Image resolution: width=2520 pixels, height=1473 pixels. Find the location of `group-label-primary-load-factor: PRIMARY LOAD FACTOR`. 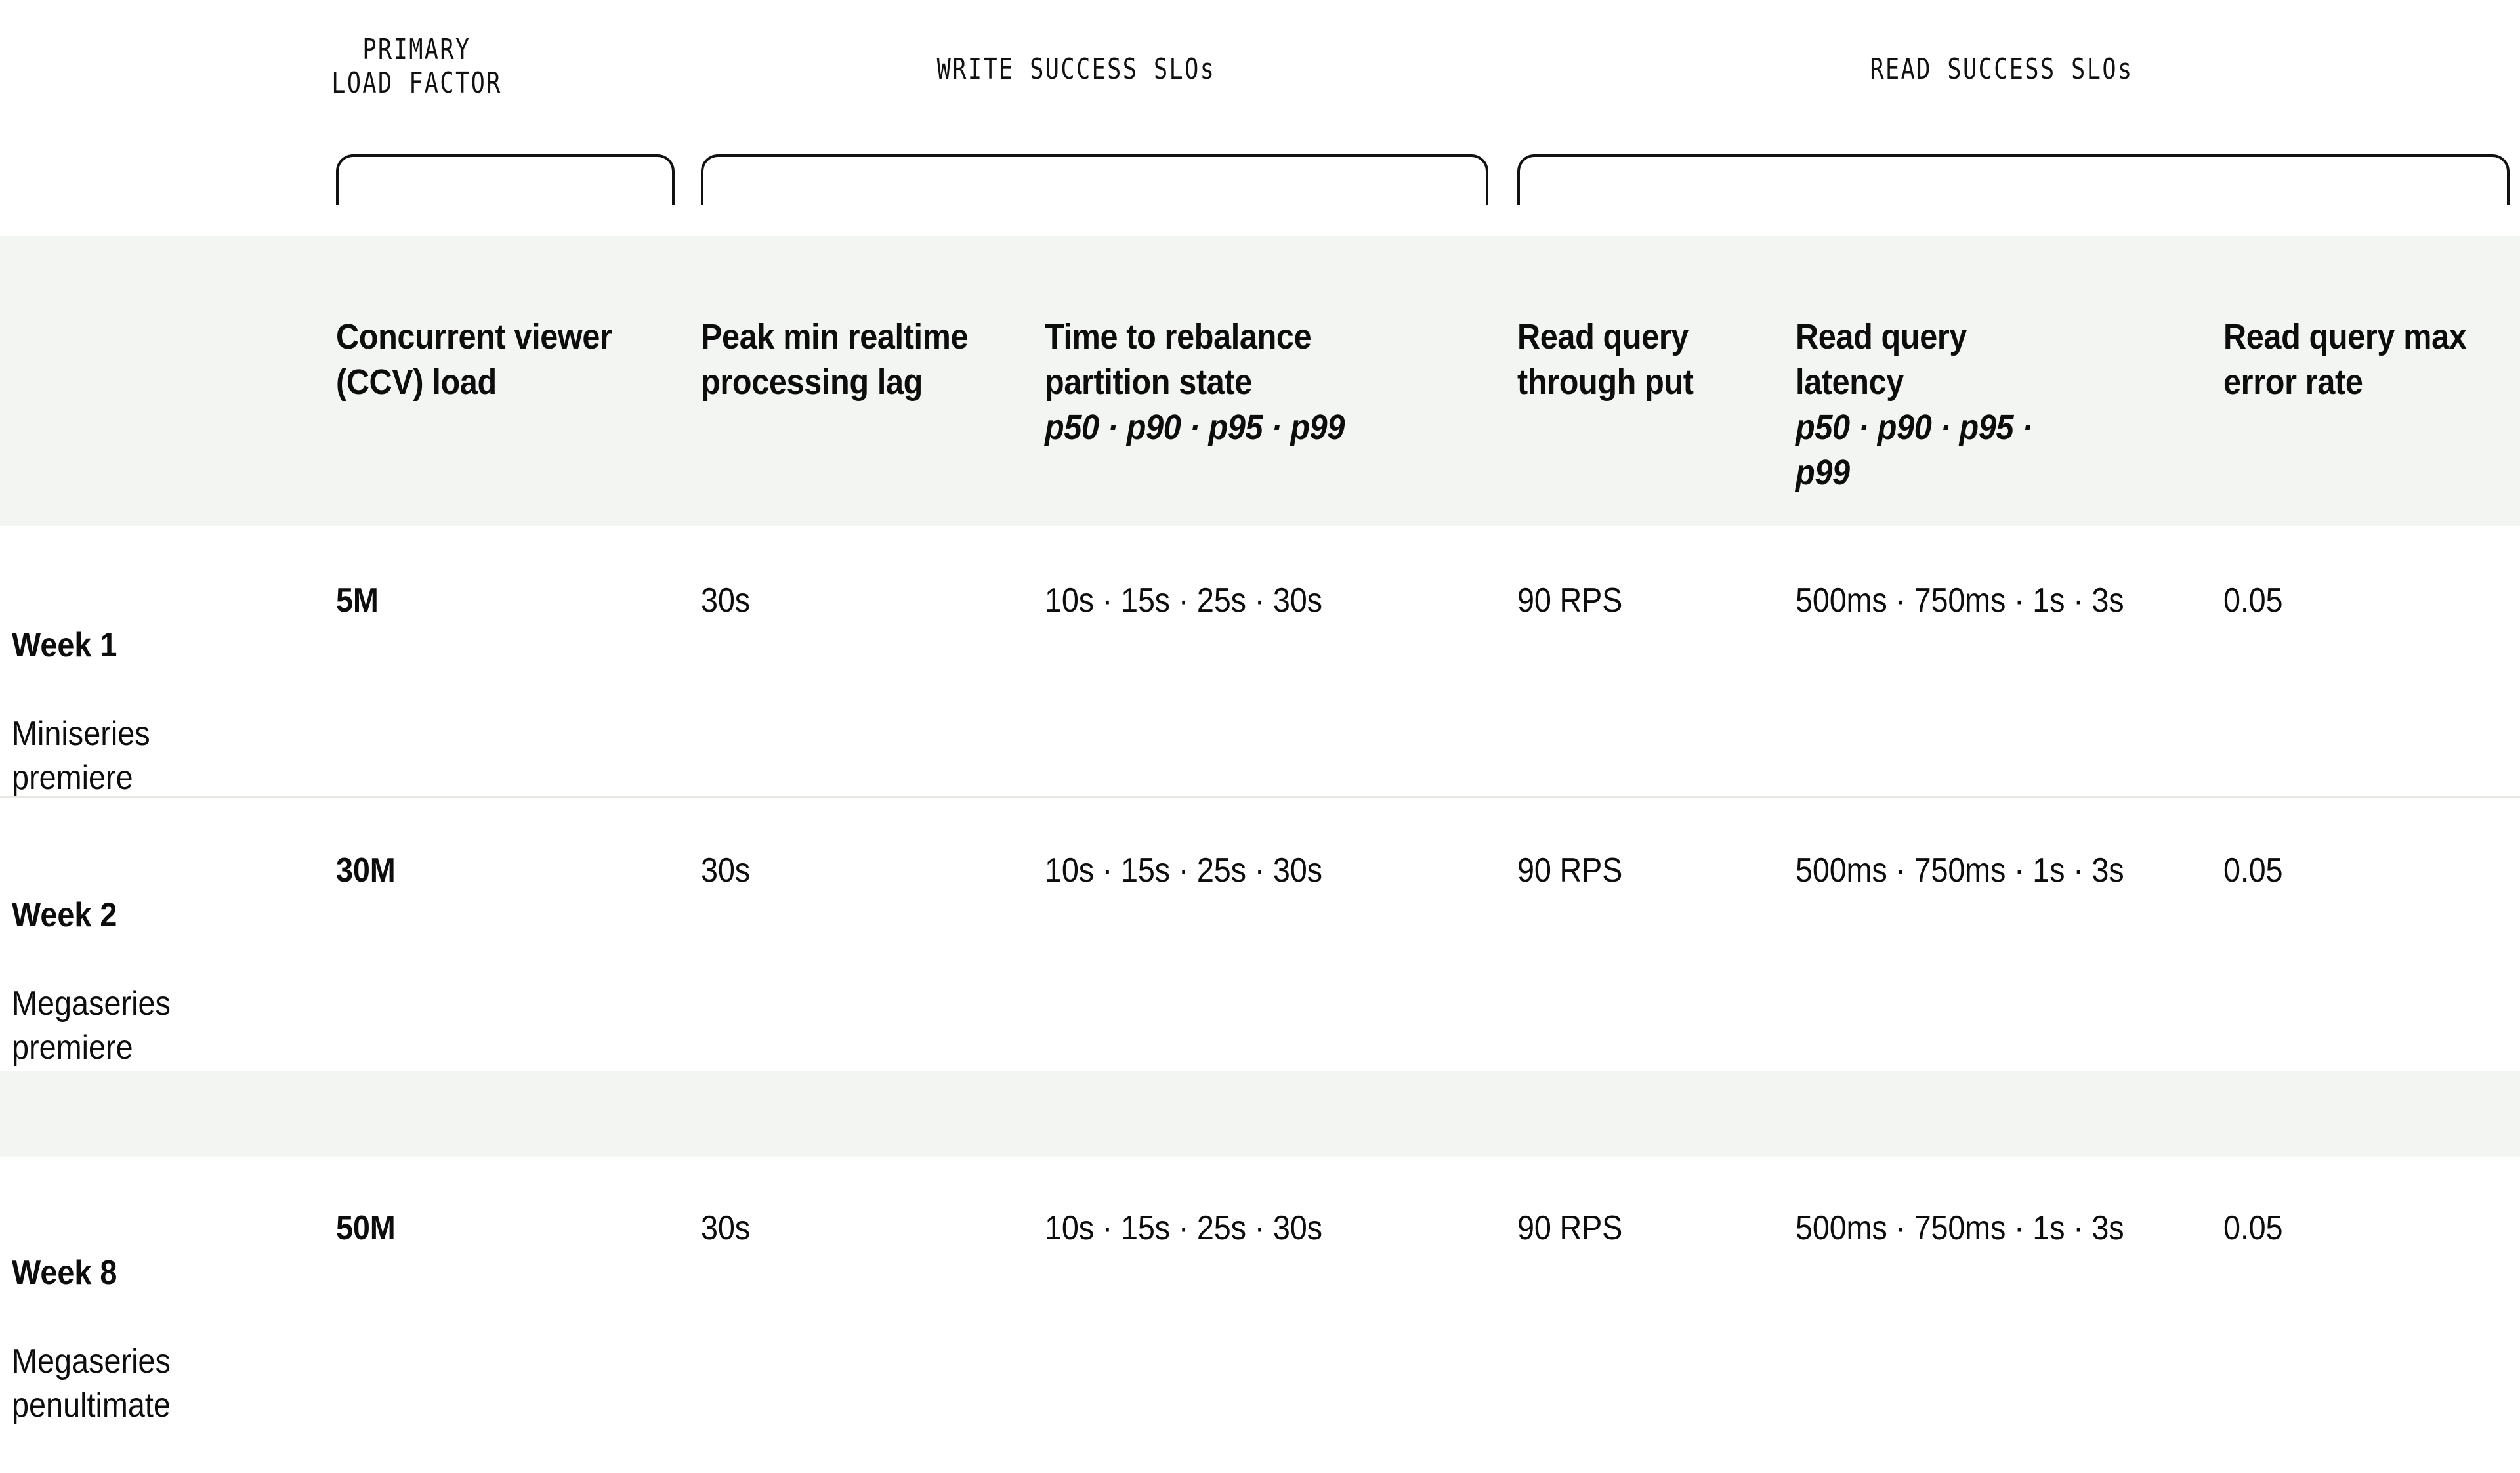

group-label-primary-load-factor: PRIMARY LOAD FACTOR is located at coordinates (416, 66).